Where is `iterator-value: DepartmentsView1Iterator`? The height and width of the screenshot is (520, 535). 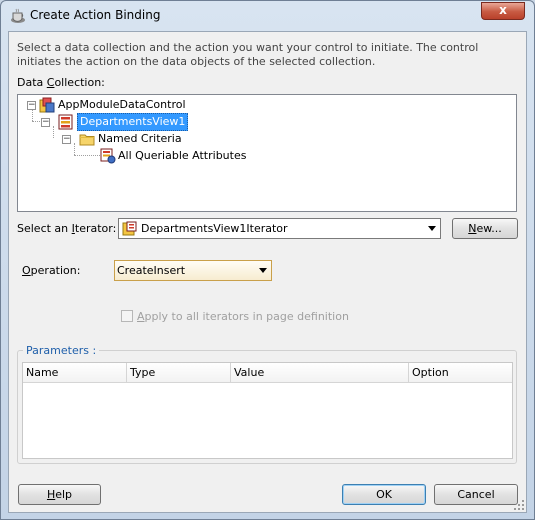
iterator-value: DepartmentsView1Iterator is located at coordinates (214, 228).